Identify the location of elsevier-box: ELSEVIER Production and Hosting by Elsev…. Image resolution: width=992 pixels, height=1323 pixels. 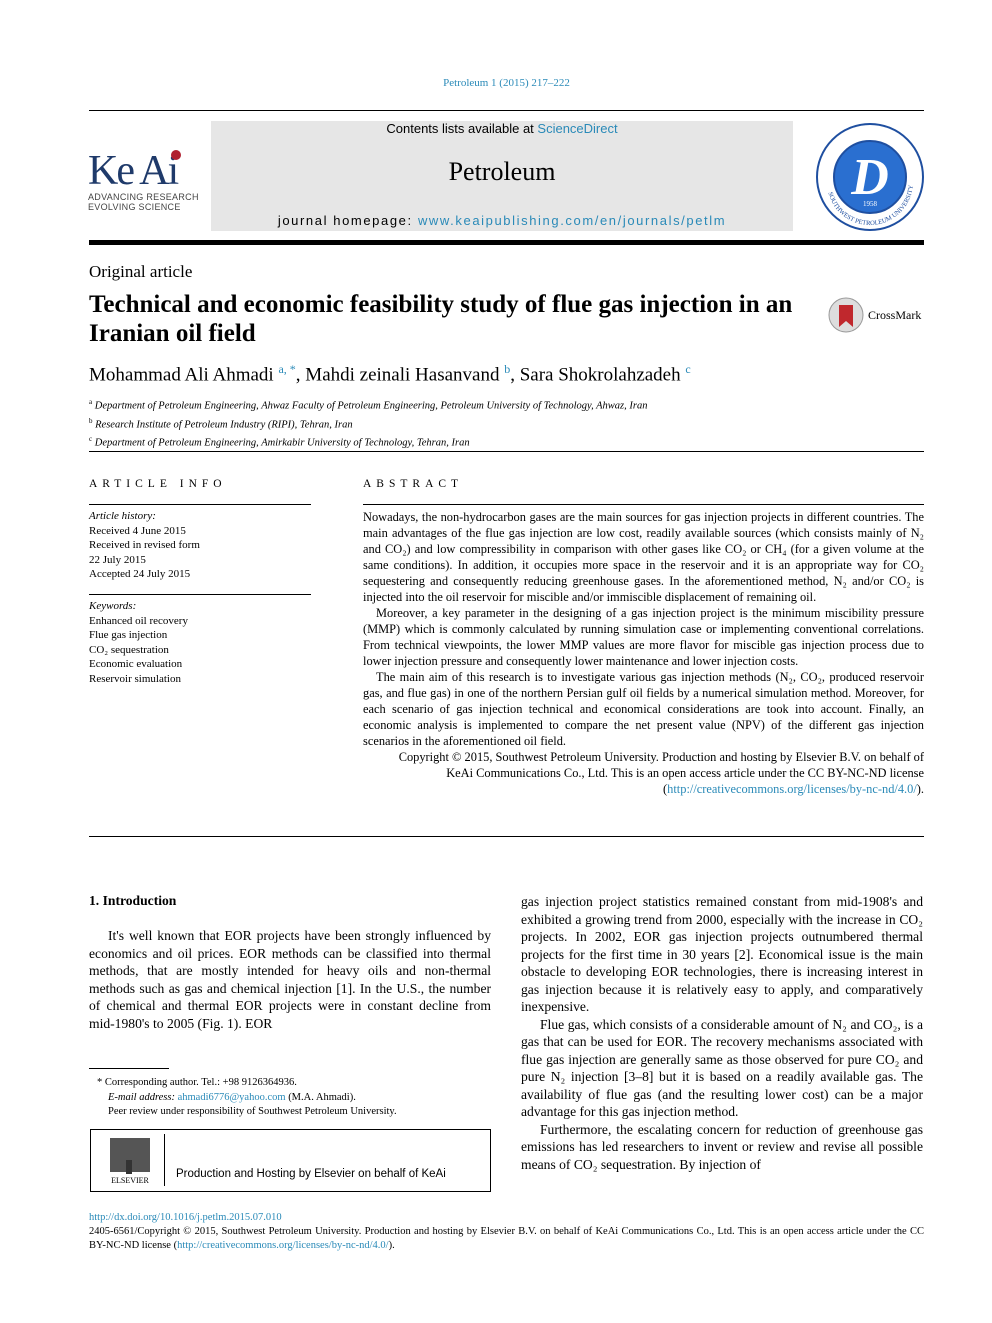
(290, 1160).